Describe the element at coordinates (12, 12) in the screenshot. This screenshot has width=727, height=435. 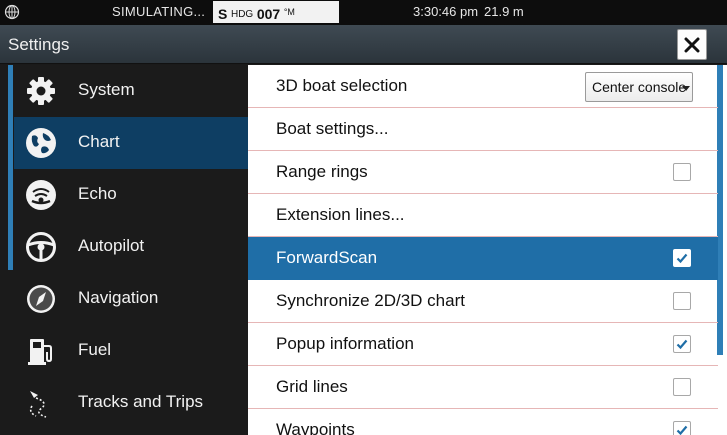
I see `globe-icon` at that location.